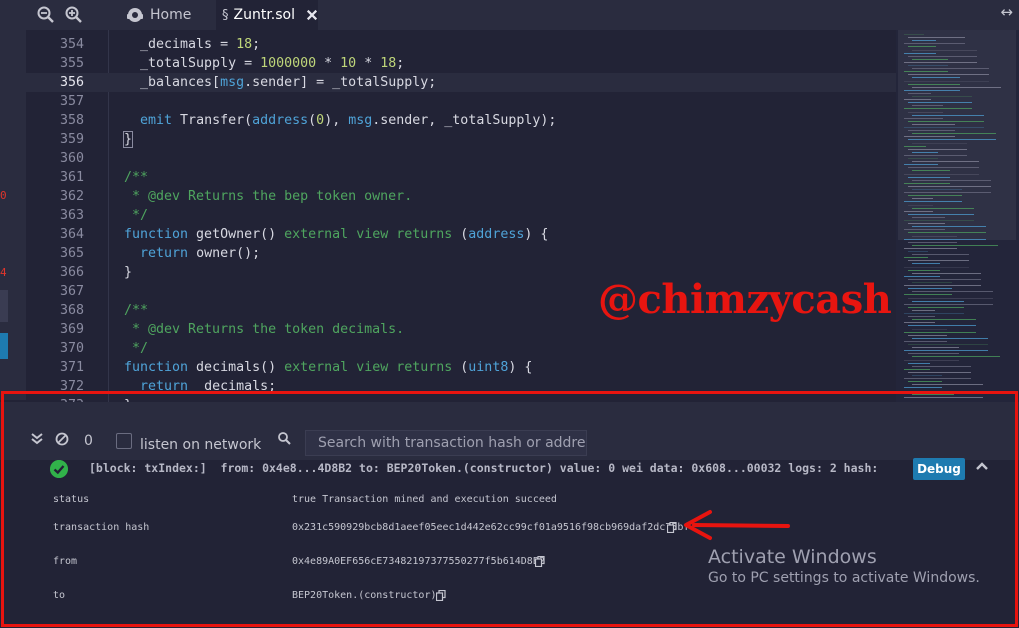 The height and width of the screenshot is (628, 1019). I want to click on code-line: 372 return _decimals;, so click(461, 386).